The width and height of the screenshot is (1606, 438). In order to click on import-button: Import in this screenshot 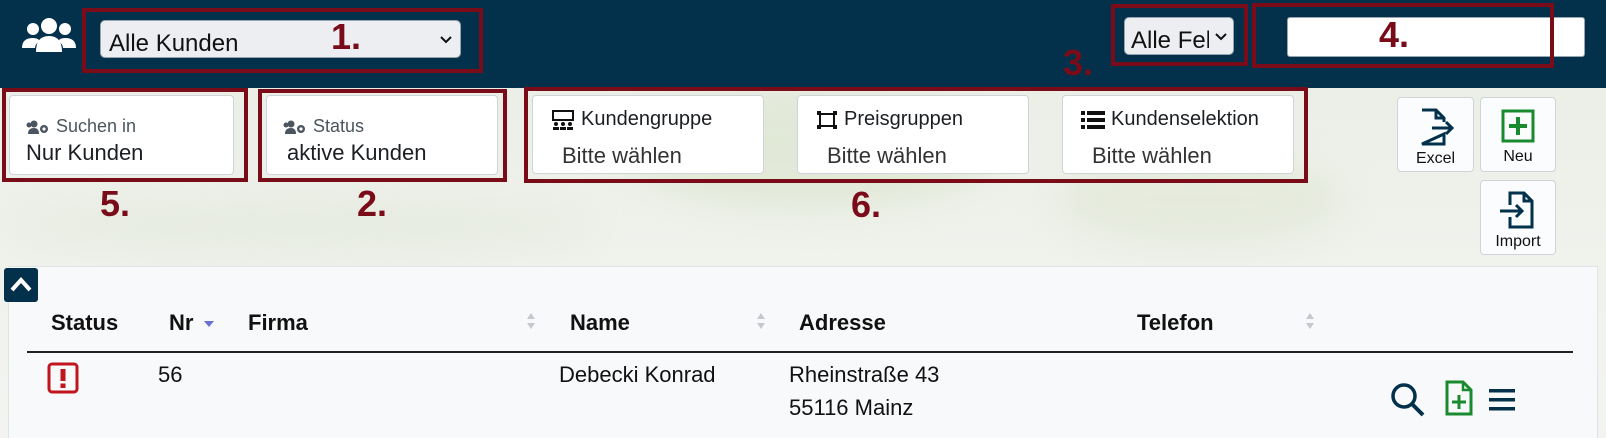, I will do `click(1518, 217)`.